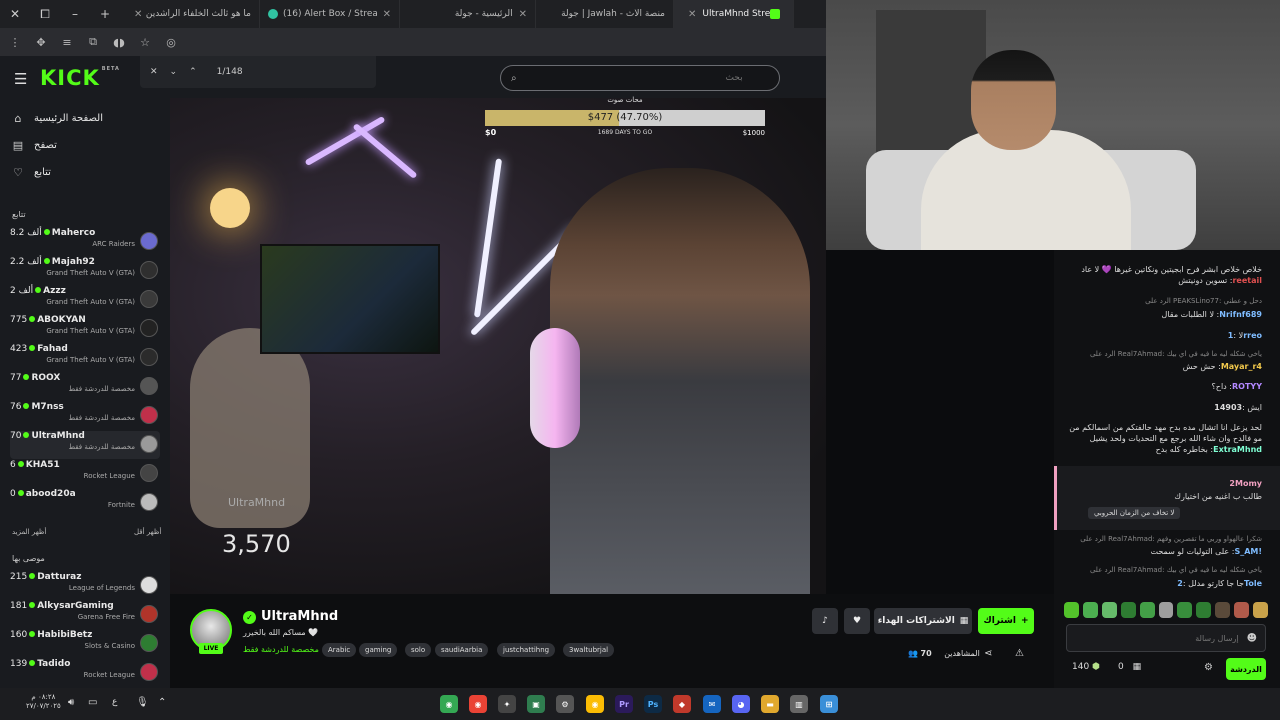  I want to click on chat-username: ROTYY, so click(1247, 386).